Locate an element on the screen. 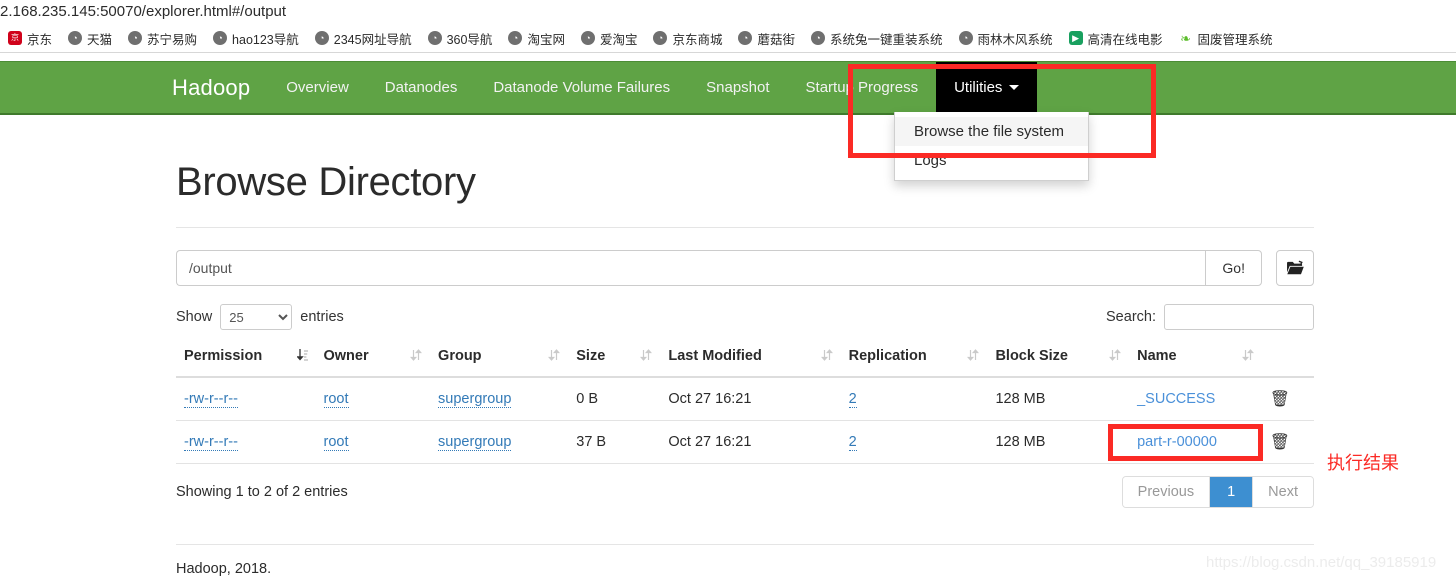  cell-name: _SUCCESS is located at coordinates (1195, 399).